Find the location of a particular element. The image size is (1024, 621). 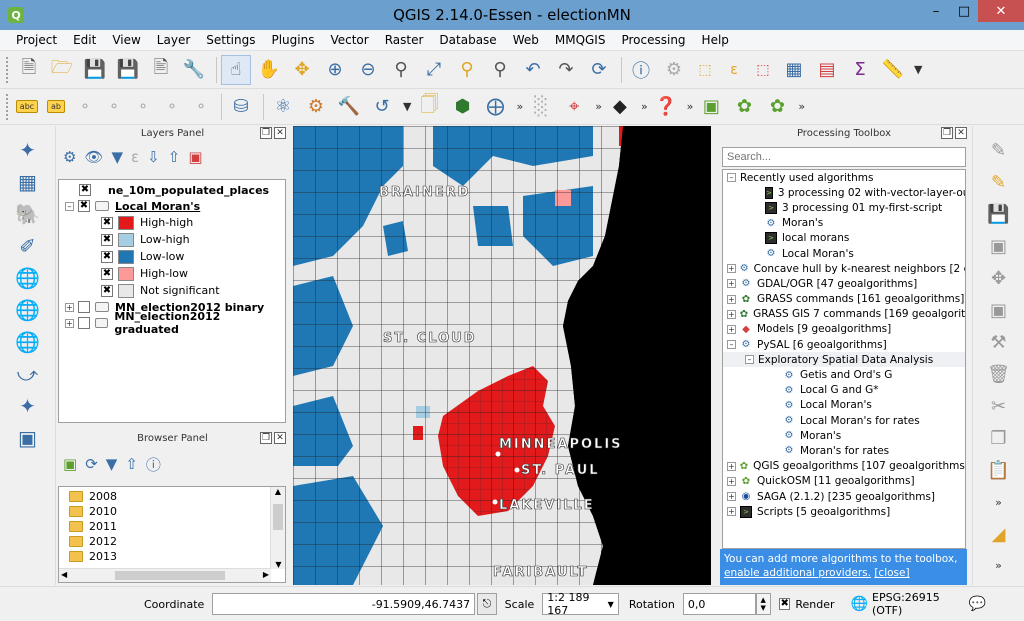

save-as-icon: 💾 is located at coordinates (128, 70).